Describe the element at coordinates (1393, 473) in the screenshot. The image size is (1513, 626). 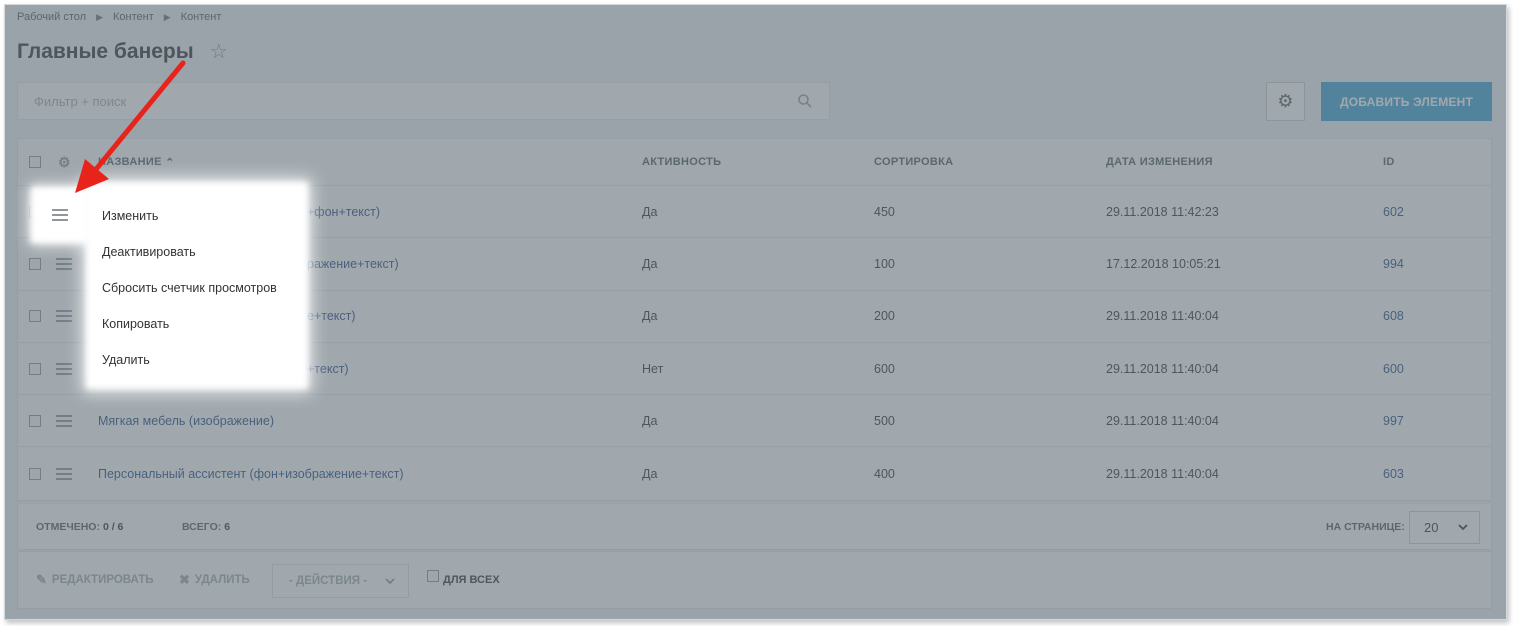
I see `row-id-link: 603` at that location.